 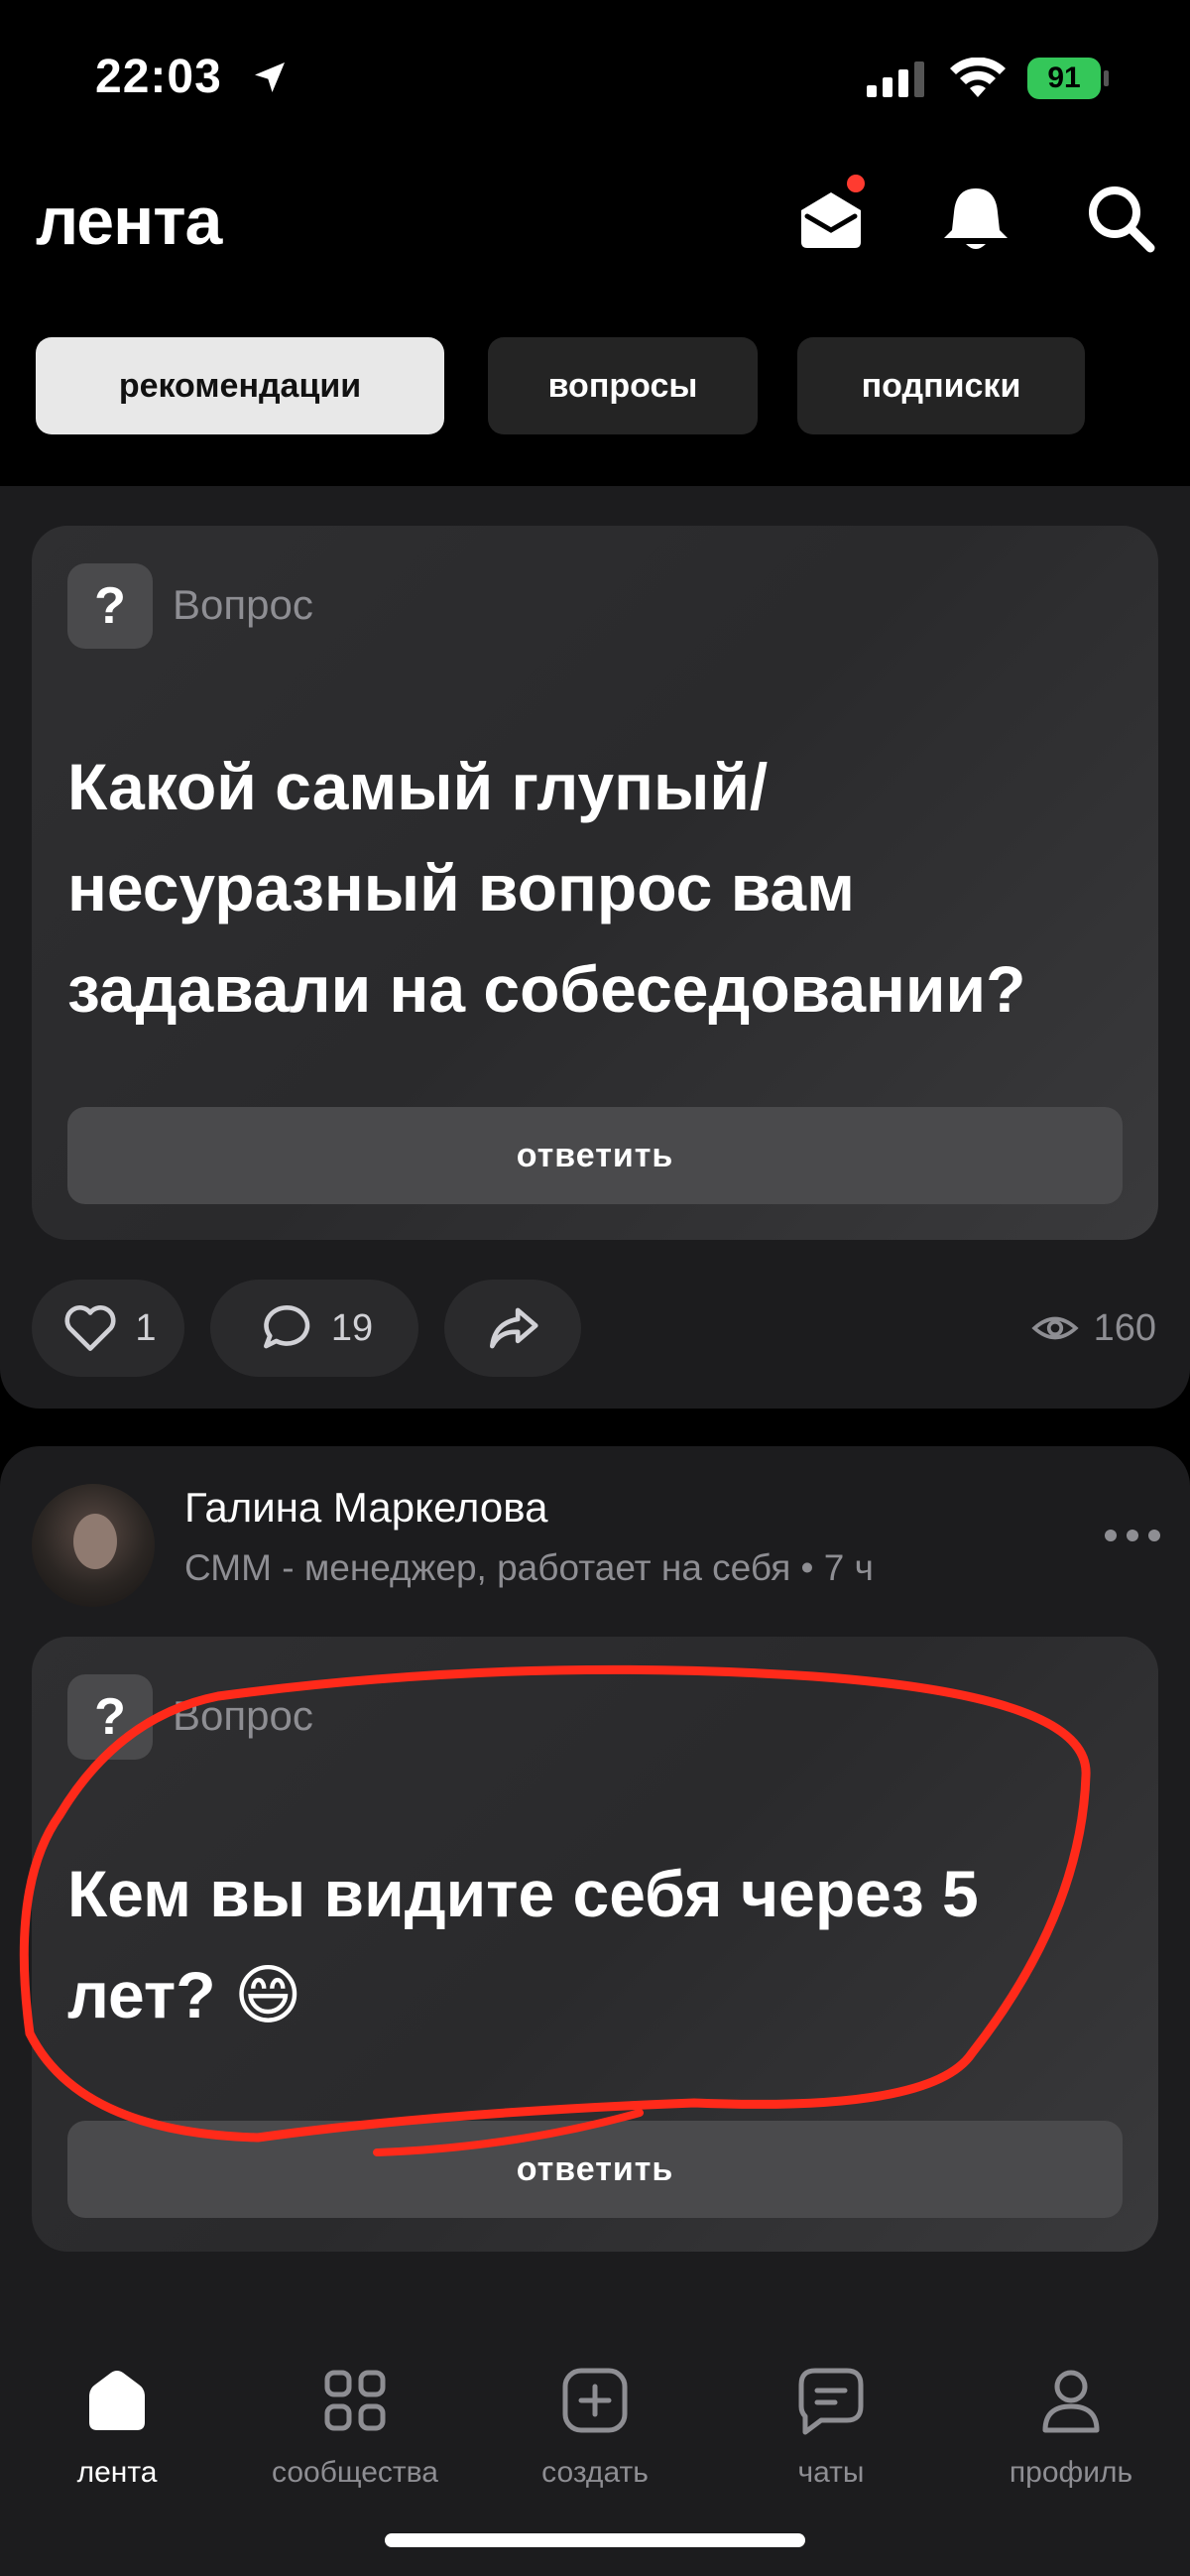 What do you see at coordinates (355, 2472) in the screenshot?
I see `nav-label: сообщества` at bounding box center [355, 2472].